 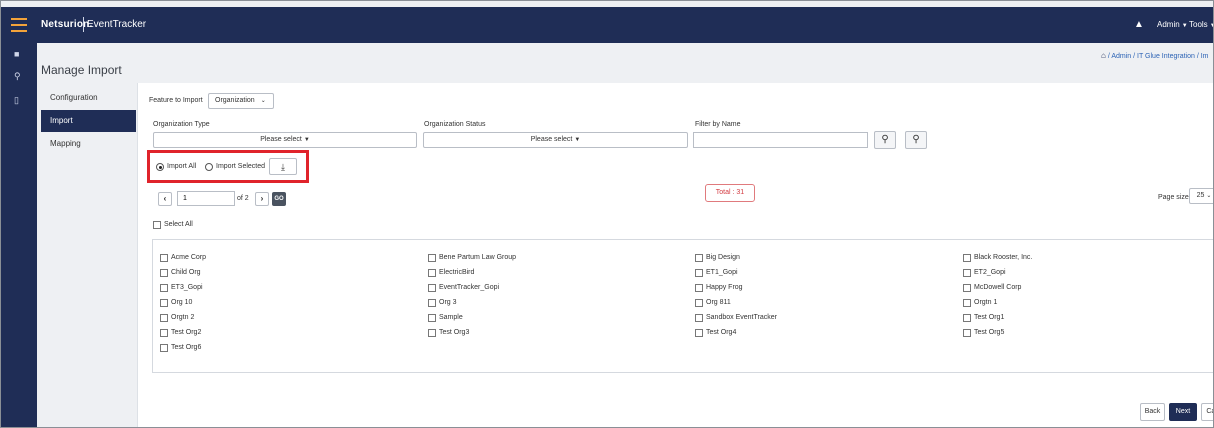 What do you see at coordinates (454, 332) in the screenshot?
I see `org-label: Test Org3` at bounding box center [454, 332].